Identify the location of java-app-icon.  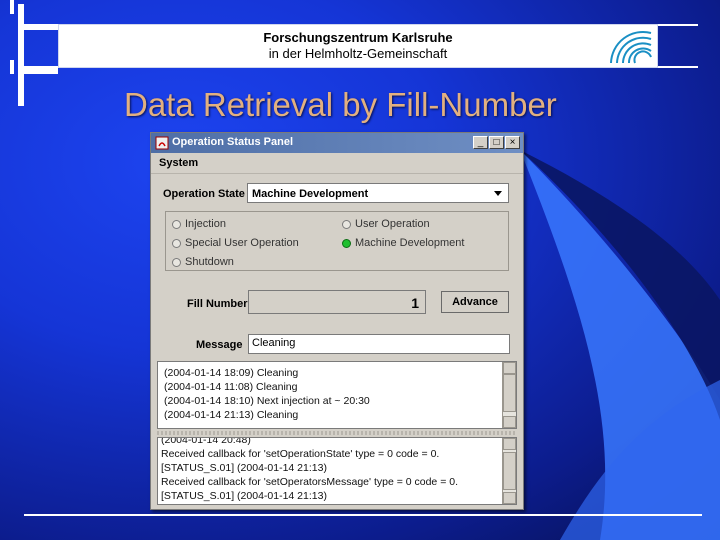
(162, 143).